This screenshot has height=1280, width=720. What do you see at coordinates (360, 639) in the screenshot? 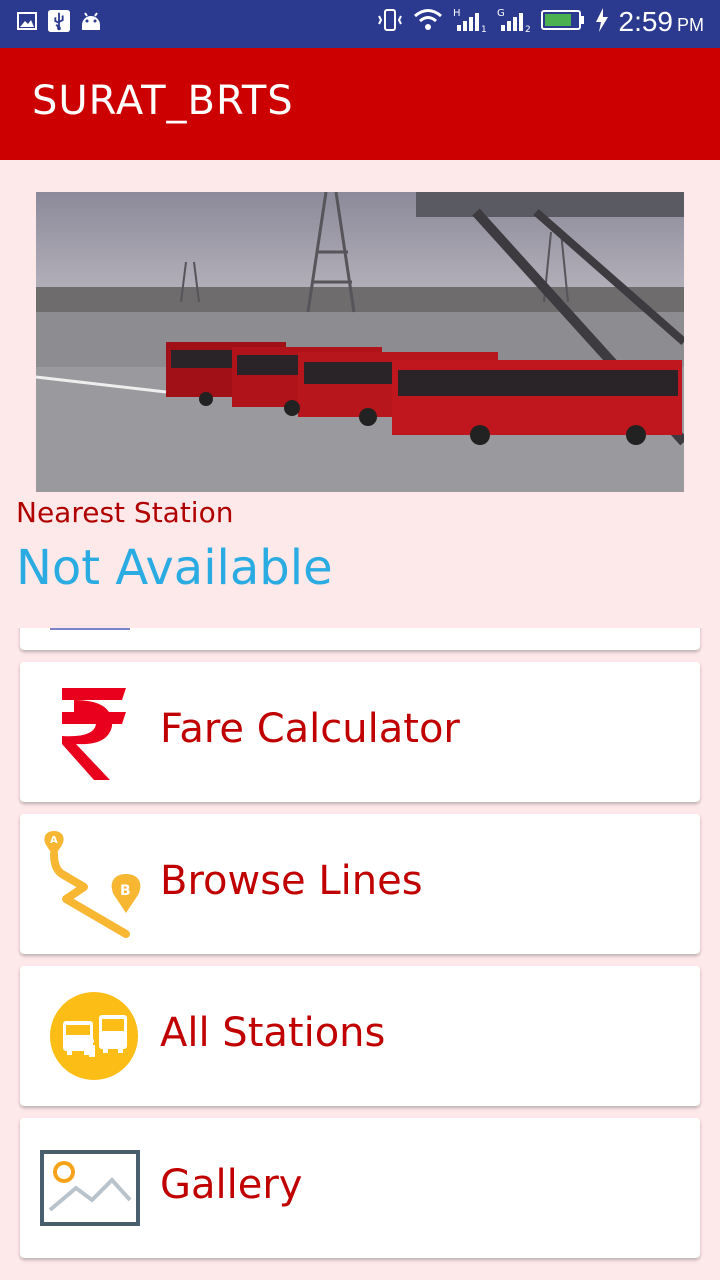
I see `menu-item-partial` at bounding box center [360, 639].